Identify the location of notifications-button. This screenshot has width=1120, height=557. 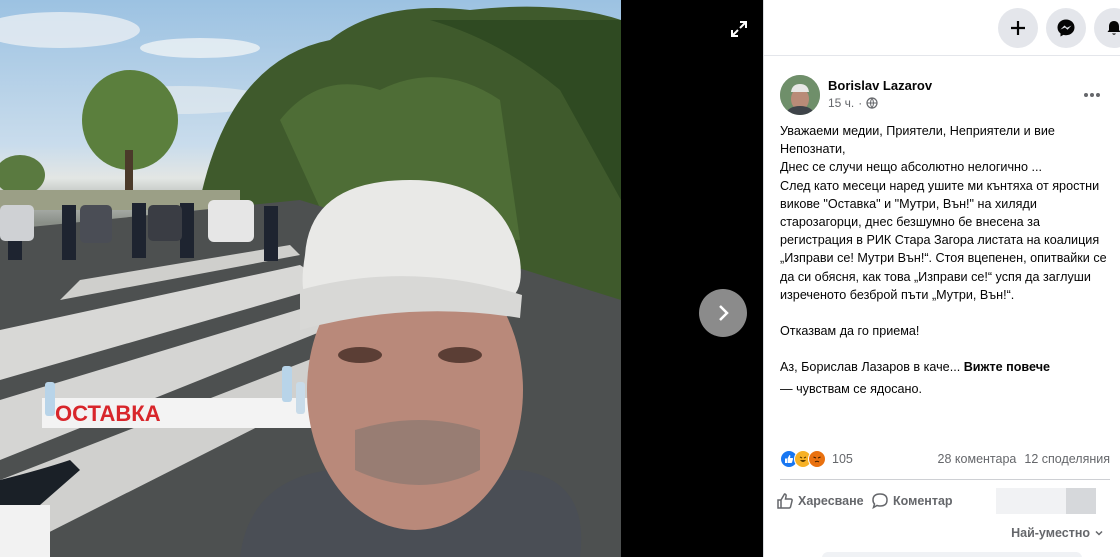
(1107, 27).